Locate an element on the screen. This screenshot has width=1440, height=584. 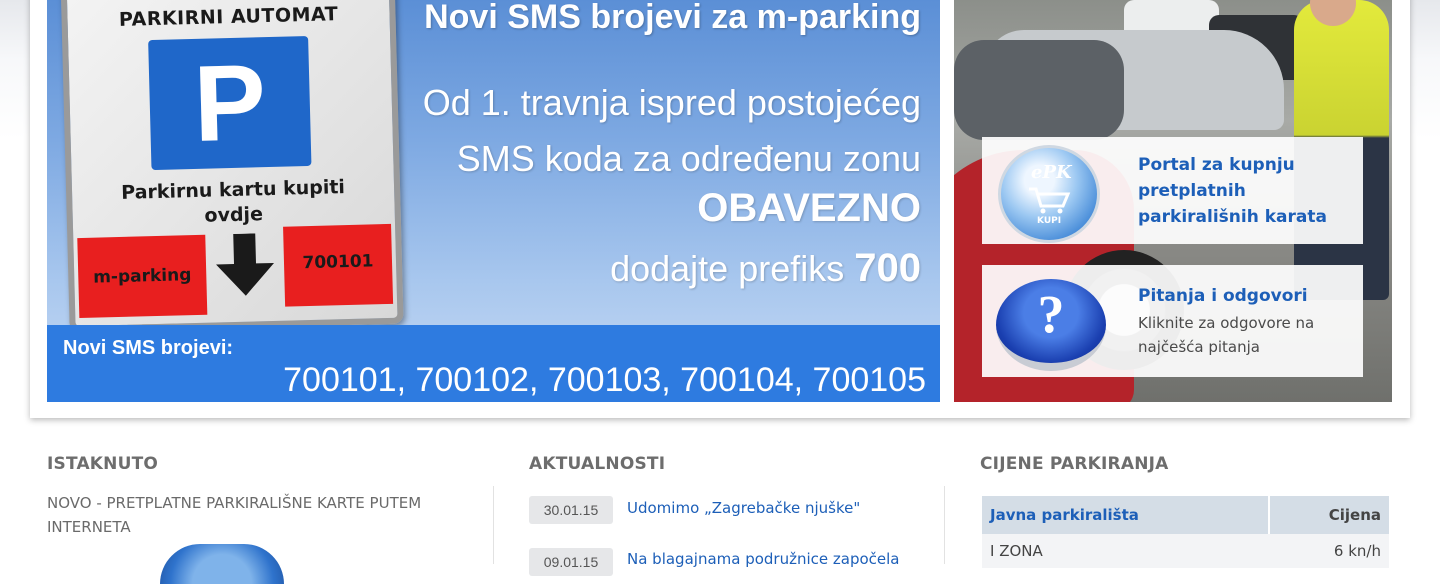
banner-line-4-text: dodajte prefiks is located at coordinates (732, 268).